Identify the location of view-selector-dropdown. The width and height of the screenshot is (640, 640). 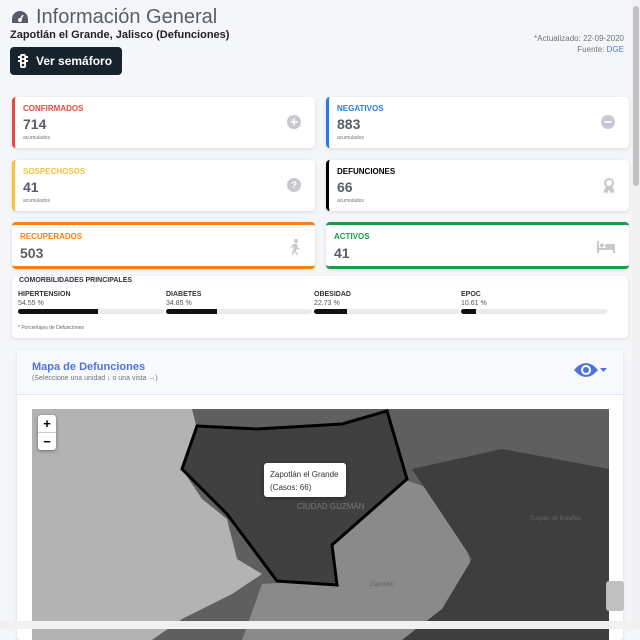
(590, 370).